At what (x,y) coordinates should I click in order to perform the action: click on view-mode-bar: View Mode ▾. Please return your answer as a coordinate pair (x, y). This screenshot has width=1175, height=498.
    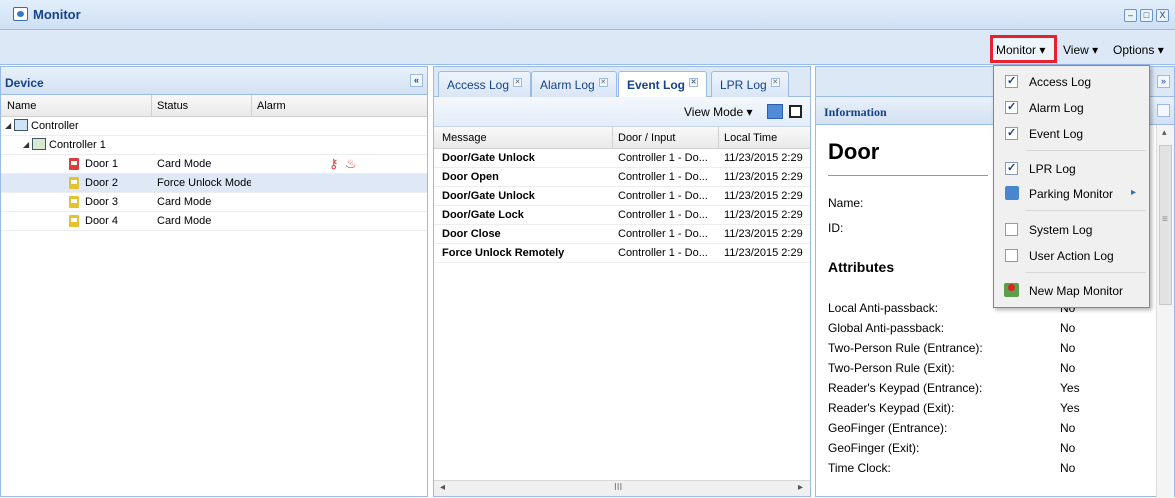
    Looking at the image, I should click on (622, 112).